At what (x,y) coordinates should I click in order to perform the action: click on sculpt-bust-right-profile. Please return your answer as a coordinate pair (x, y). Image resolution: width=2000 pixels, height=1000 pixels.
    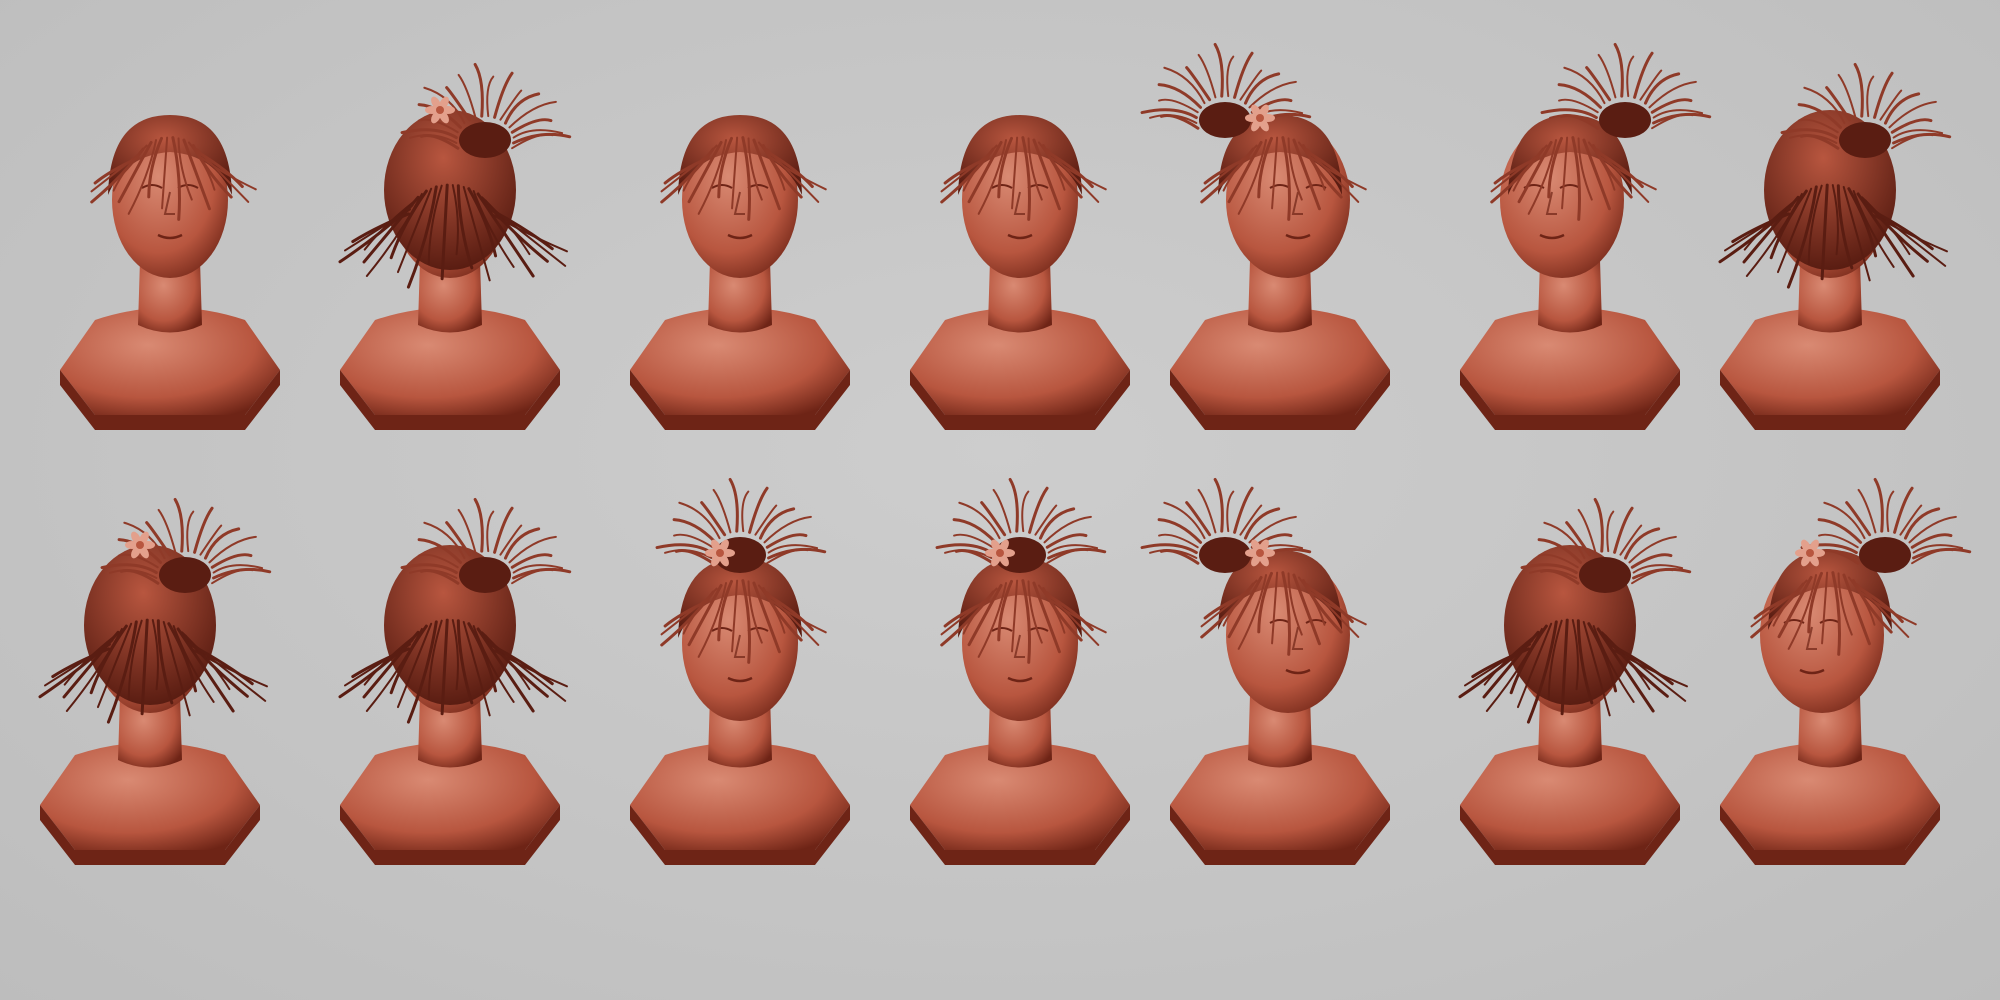
    Looking at the image, I should click on (1275, 246).